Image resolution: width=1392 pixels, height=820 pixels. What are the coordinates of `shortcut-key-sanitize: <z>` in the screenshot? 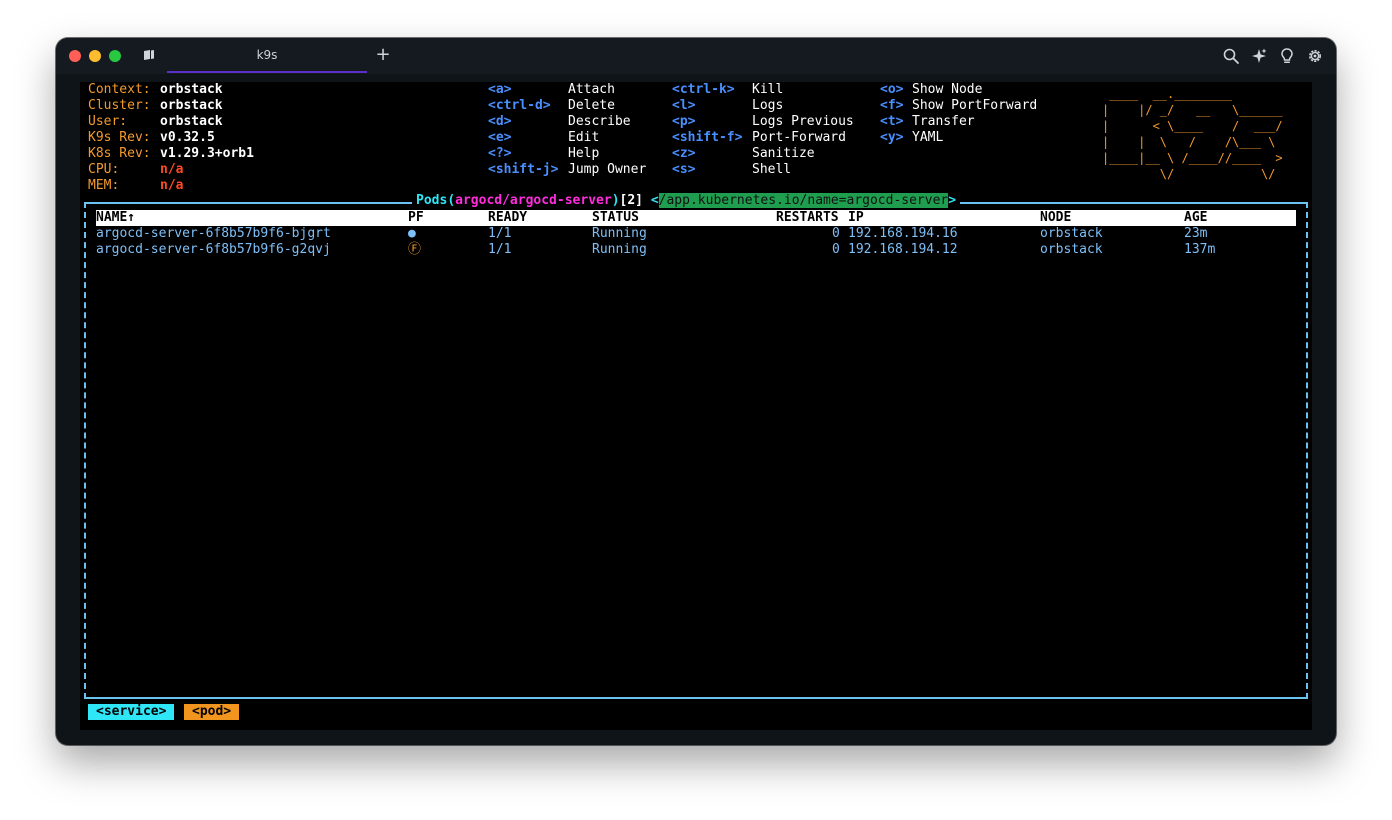 It's located at (684, 153).